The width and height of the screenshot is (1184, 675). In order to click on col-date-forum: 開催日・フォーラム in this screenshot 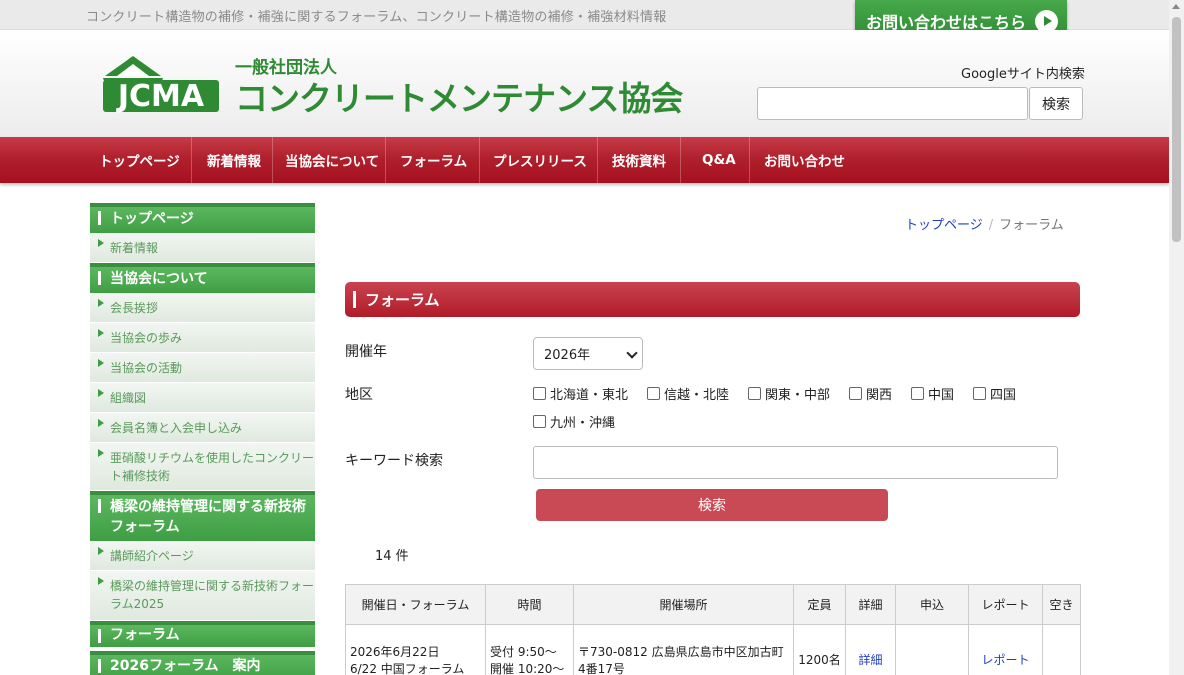, I will do `click(415, 604)`.